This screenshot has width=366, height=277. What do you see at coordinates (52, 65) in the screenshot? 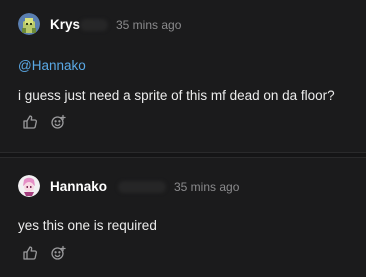
I see `user-mention: @Hannako` at bounding box center [52, 65].